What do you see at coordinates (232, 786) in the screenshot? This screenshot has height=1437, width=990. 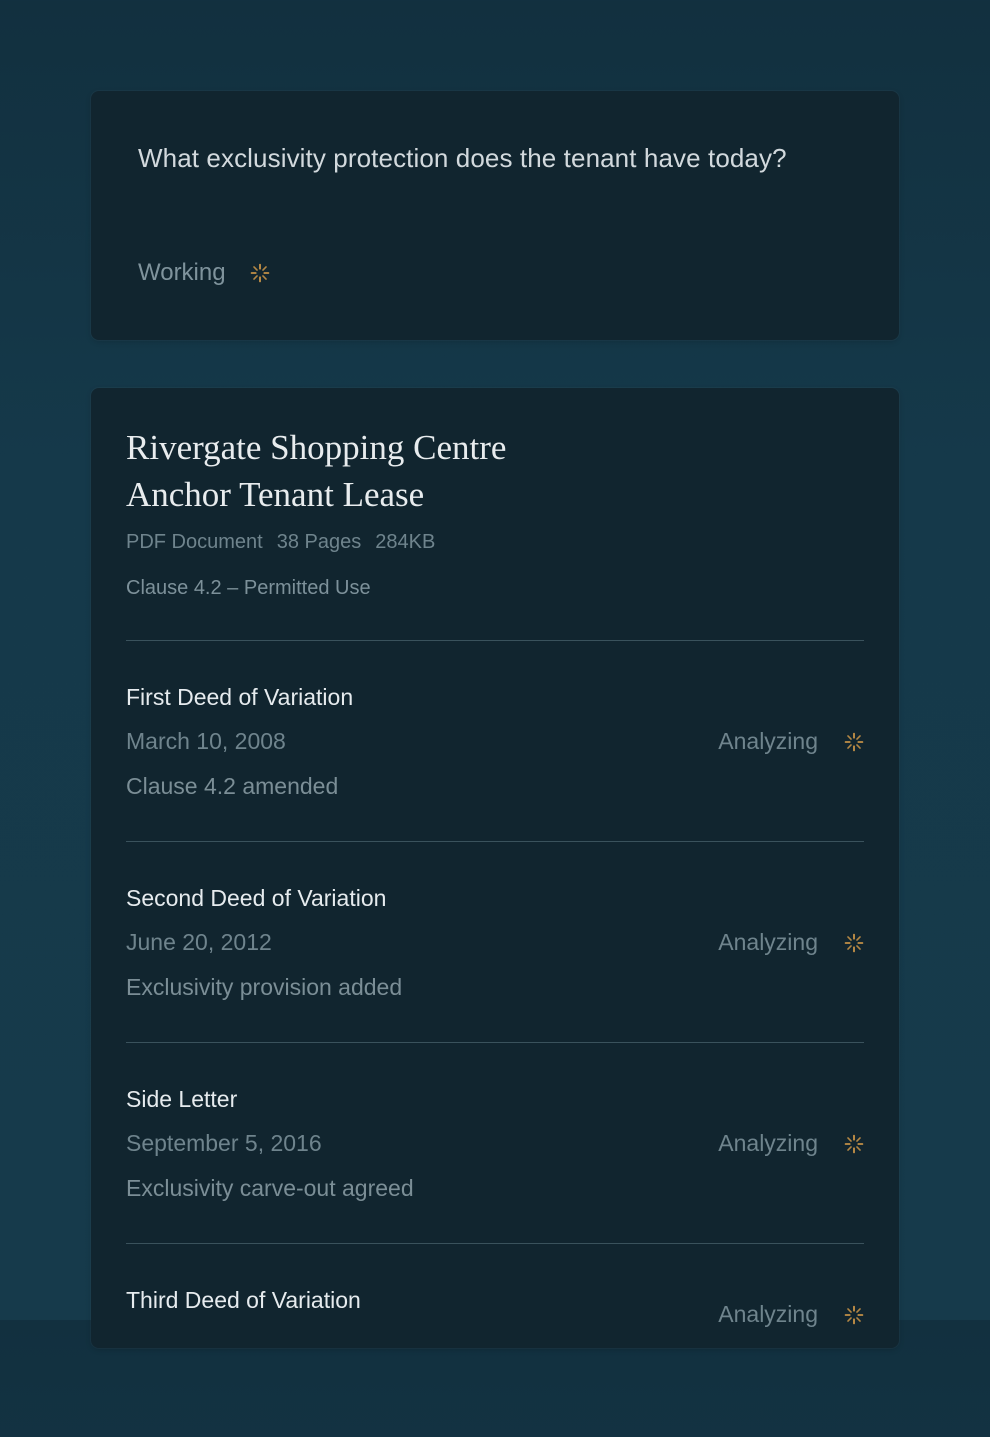 I see `entry-note: Clause 4.2 amended` at bounding box center [232, 786].